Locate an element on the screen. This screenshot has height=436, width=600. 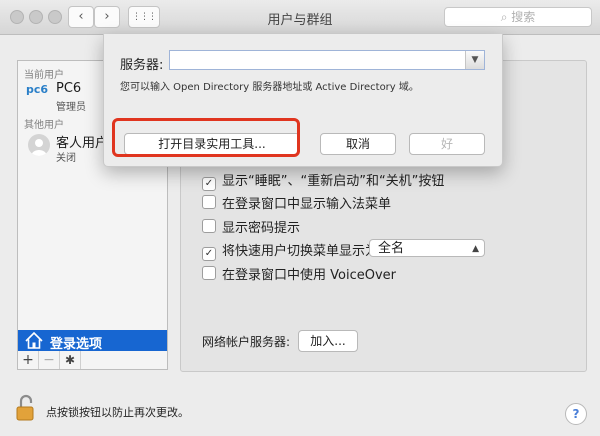
cancel-button: 取消 is located at coordinates (358, 144).